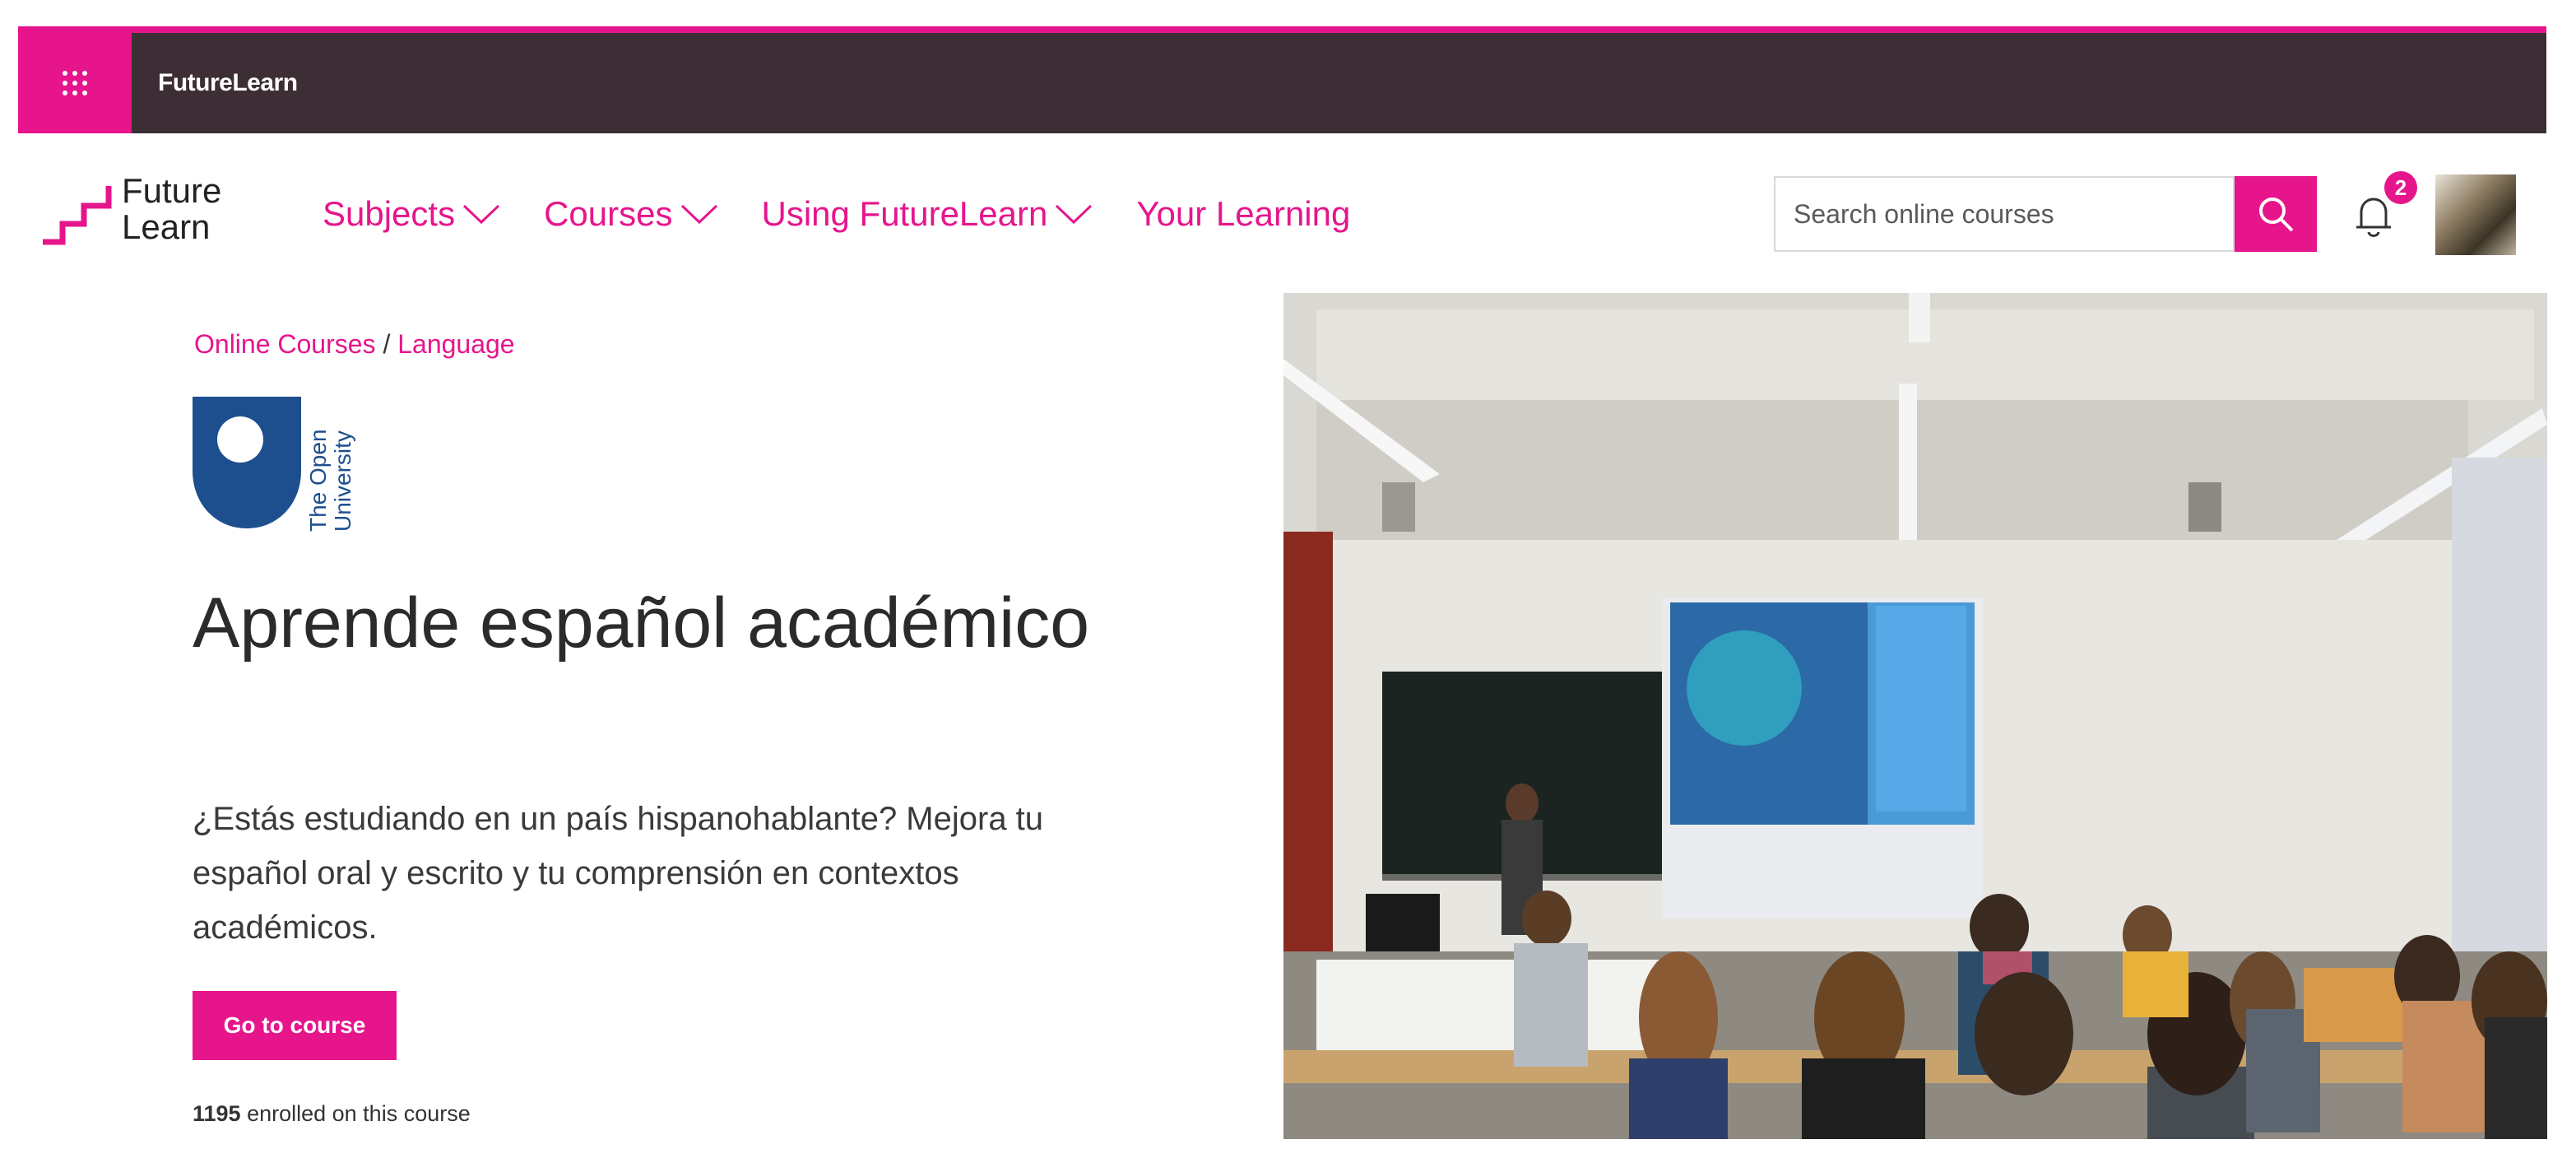 The height and width of the screenshot is (1158, 2576). I want to click on partner-name: The Open University, so click(330, 466).